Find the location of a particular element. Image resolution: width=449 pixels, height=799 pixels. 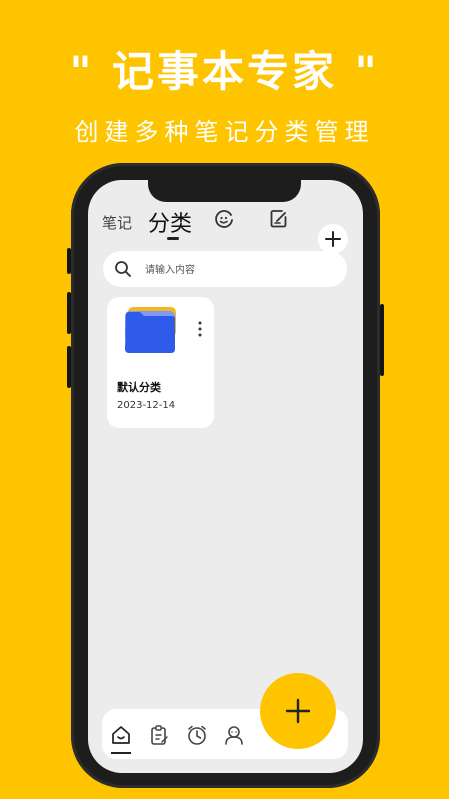

category-card: 默认分类 2023-12-14 is located at coordinates (160, 362).